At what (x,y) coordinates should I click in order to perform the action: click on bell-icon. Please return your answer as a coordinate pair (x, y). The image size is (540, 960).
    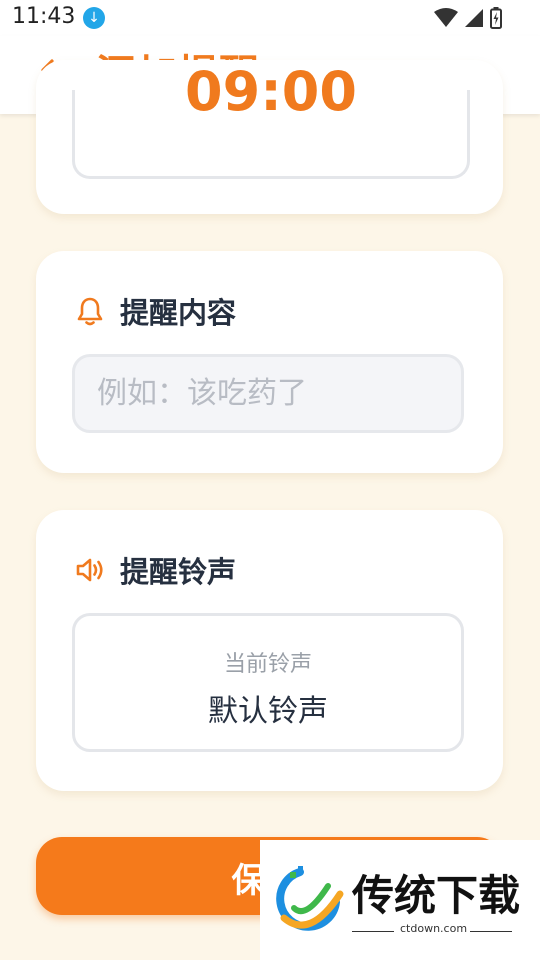
    Looking at the image, I should click on (90, 311).